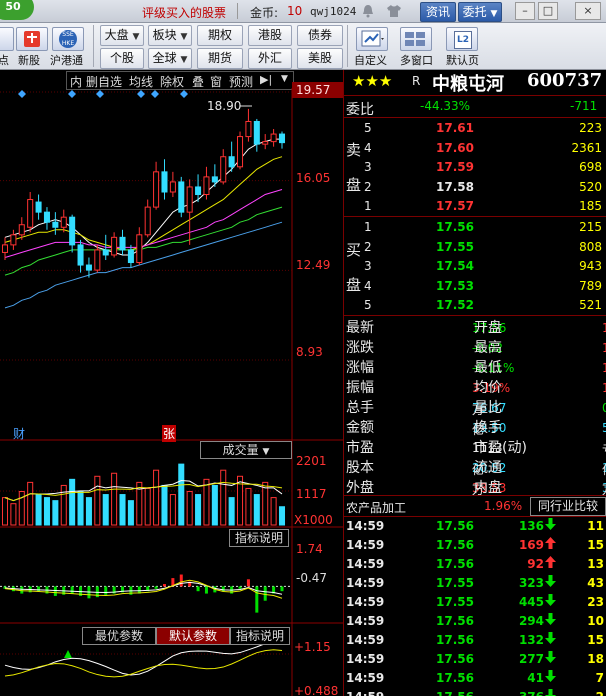  I want to click on options-button: 期权, so click(220, 35).